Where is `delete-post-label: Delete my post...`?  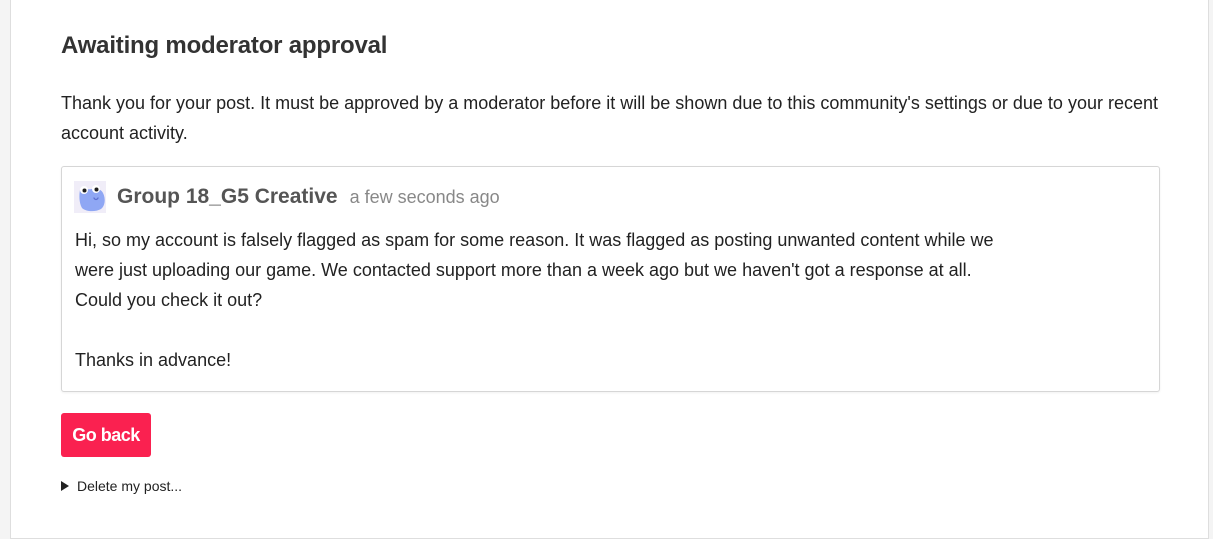
delete-post-label: Delete my post... is located at coordinates (130, 486).